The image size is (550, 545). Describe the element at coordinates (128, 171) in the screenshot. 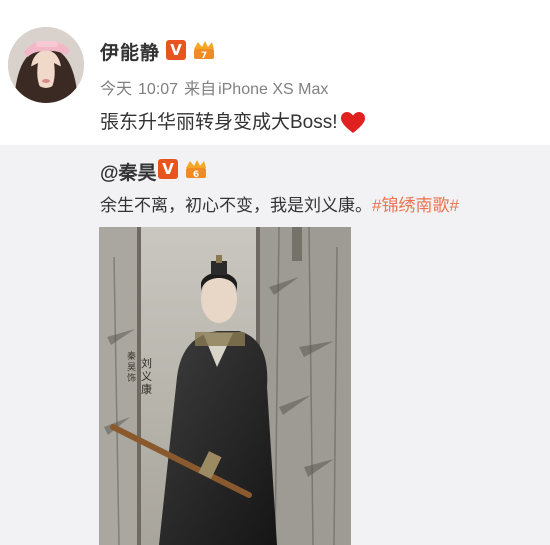

I see `repost-username: @秦昊` at that location.